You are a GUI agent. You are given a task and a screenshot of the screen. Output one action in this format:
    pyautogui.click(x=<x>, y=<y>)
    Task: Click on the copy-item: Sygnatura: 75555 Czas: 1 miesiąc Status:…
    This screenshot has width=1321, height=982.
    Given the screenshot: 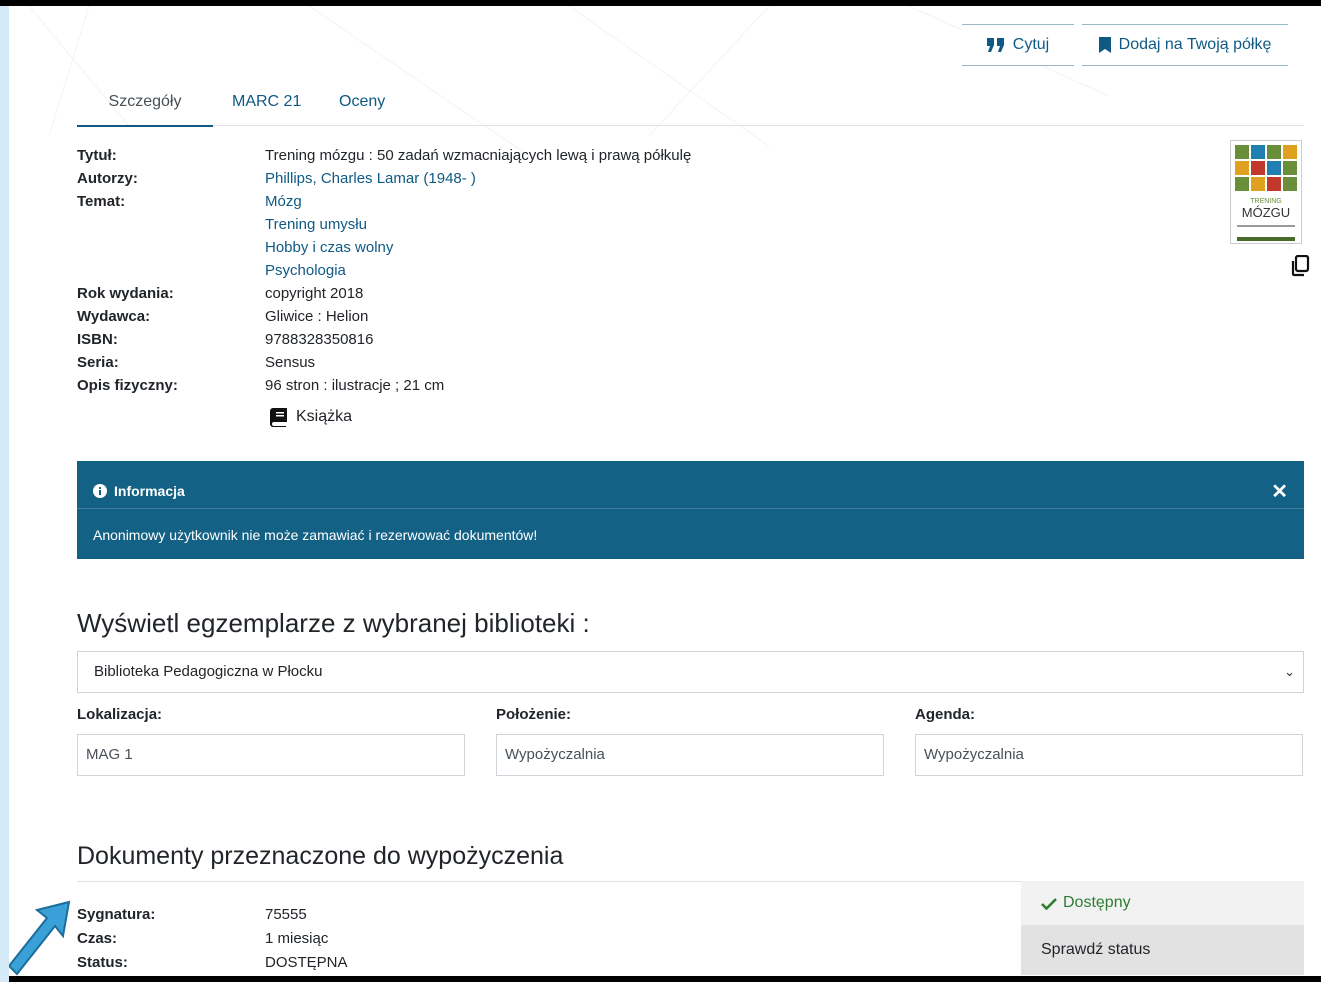 What is the action you would take?
    pyautogui.click(x=212, y=939)
    